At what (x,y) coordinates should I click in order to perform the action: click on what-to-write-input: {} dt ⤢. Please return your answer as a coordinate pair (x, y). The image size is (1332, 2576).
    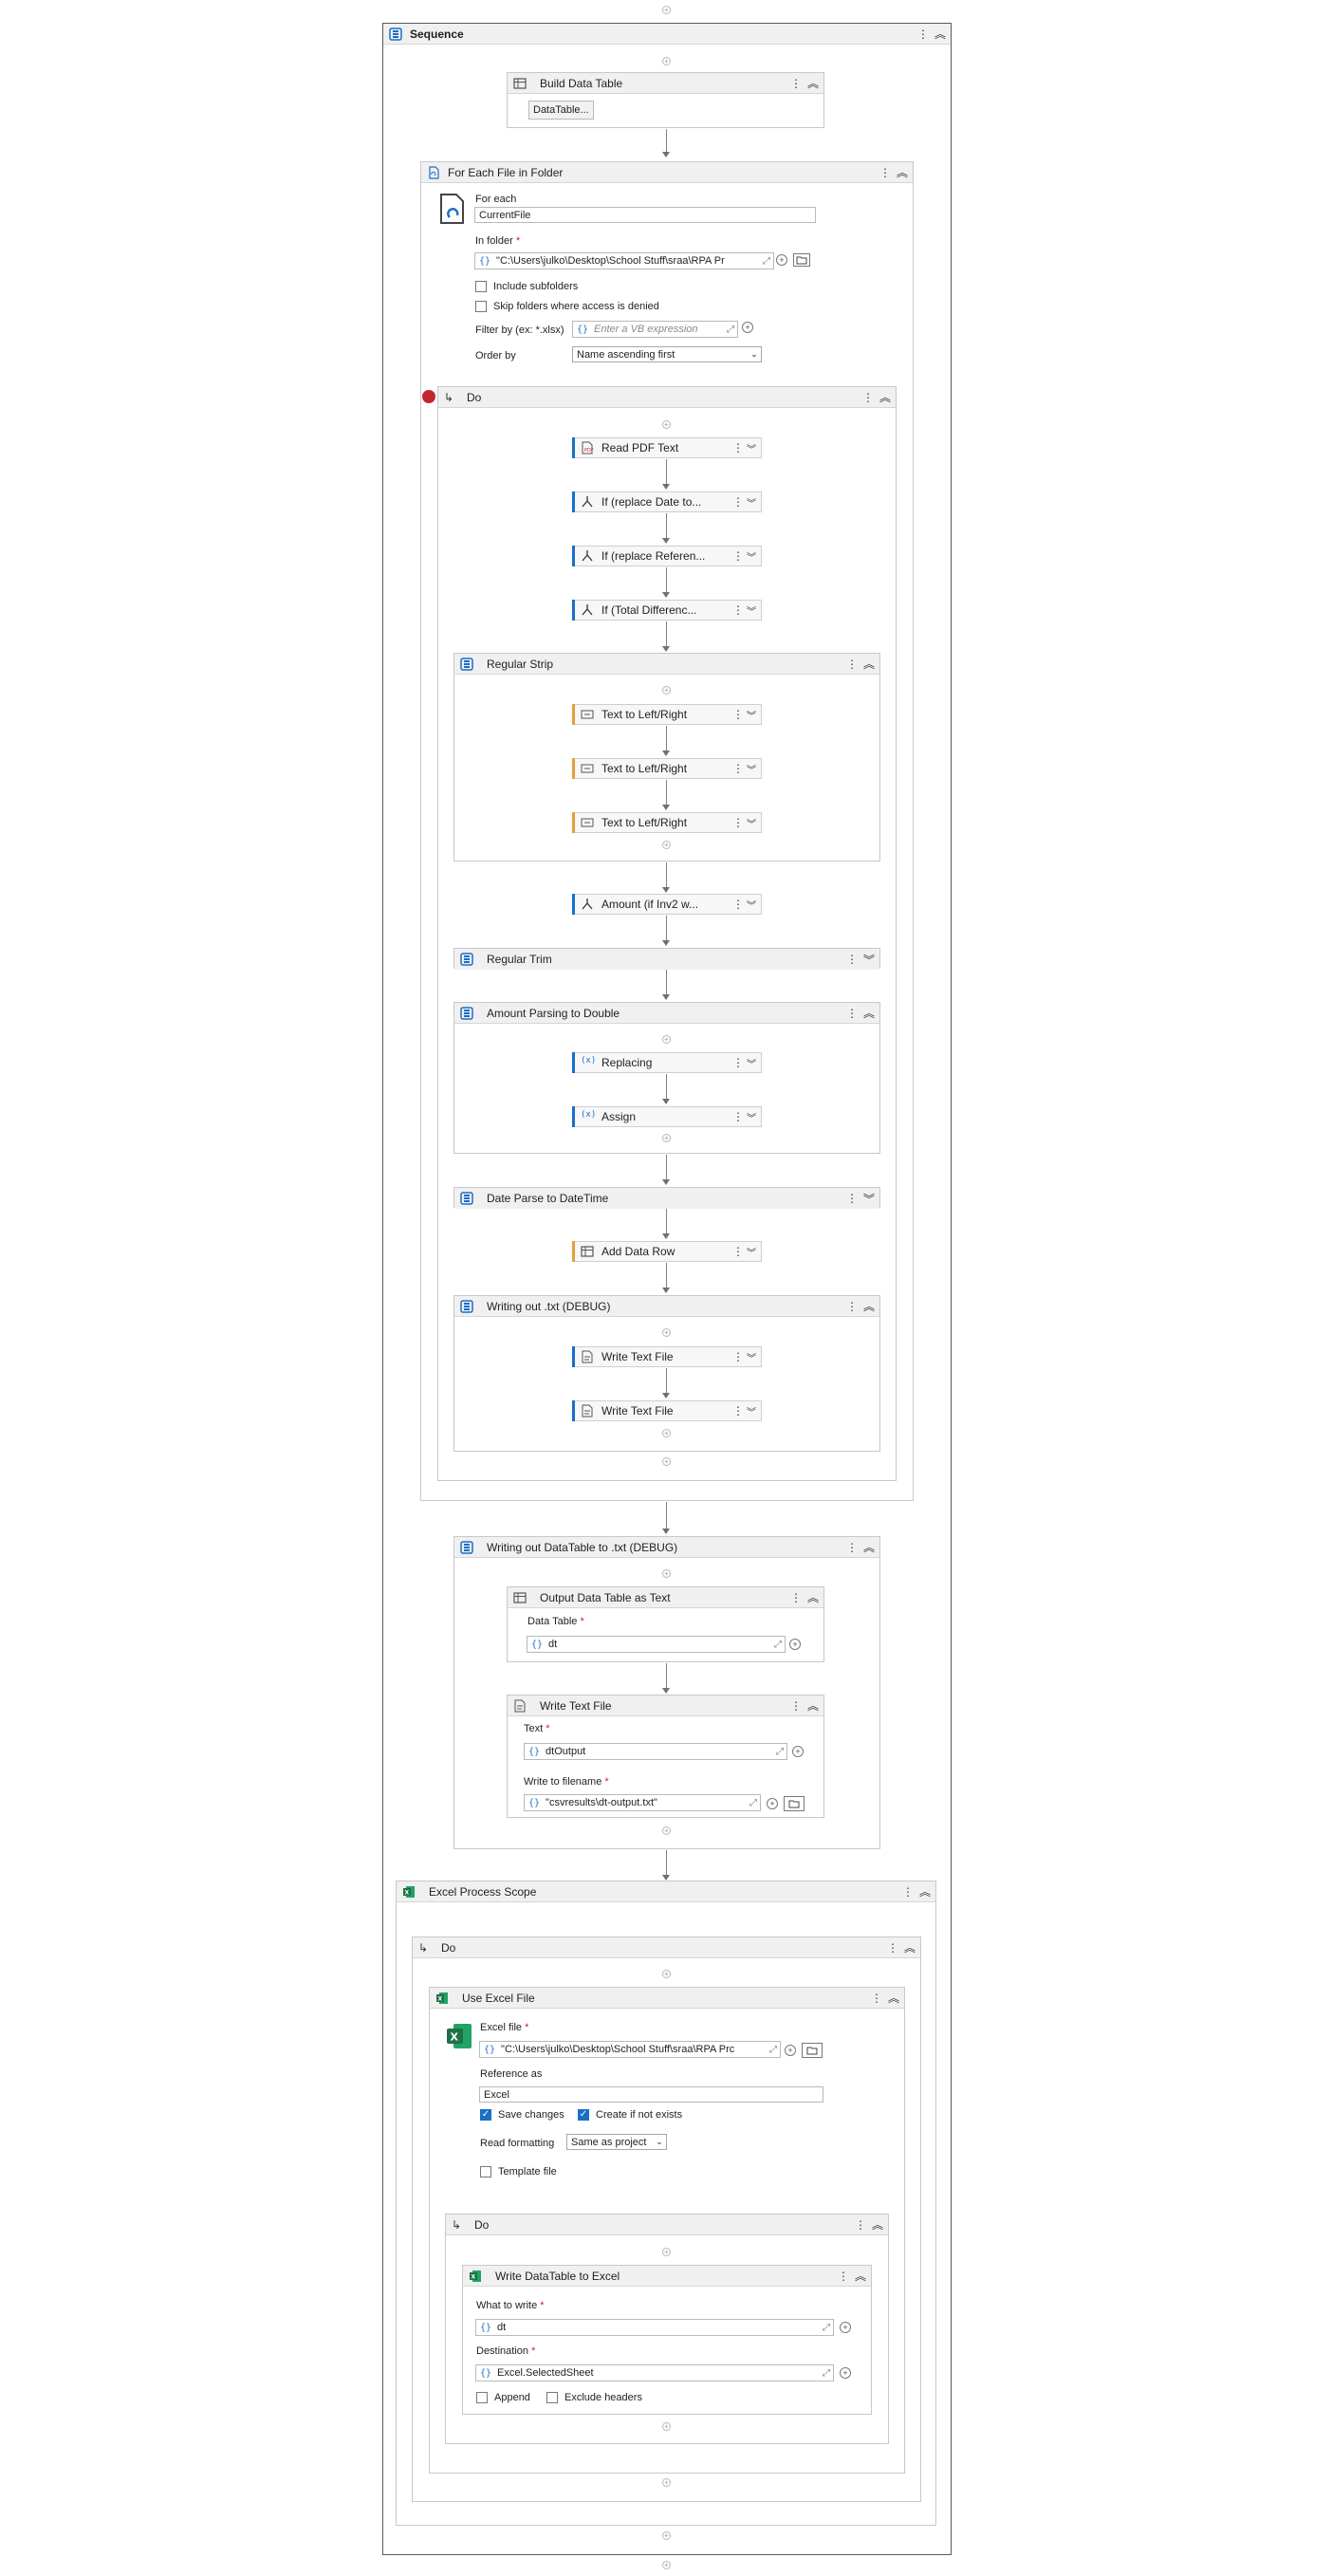
    Looking at the image, I should click on (654, 2327).